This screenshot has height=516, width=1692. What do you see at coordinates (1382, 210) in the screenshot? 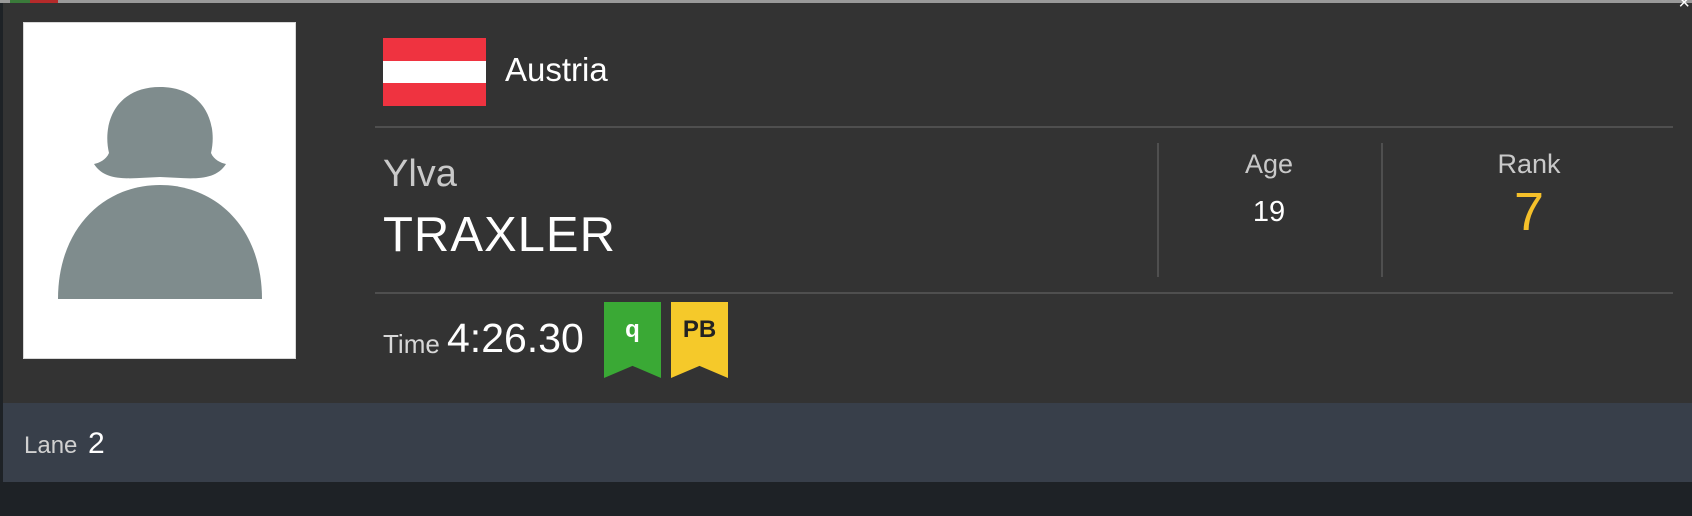
I see `divider-rank` at bounding box center [1382, 210].